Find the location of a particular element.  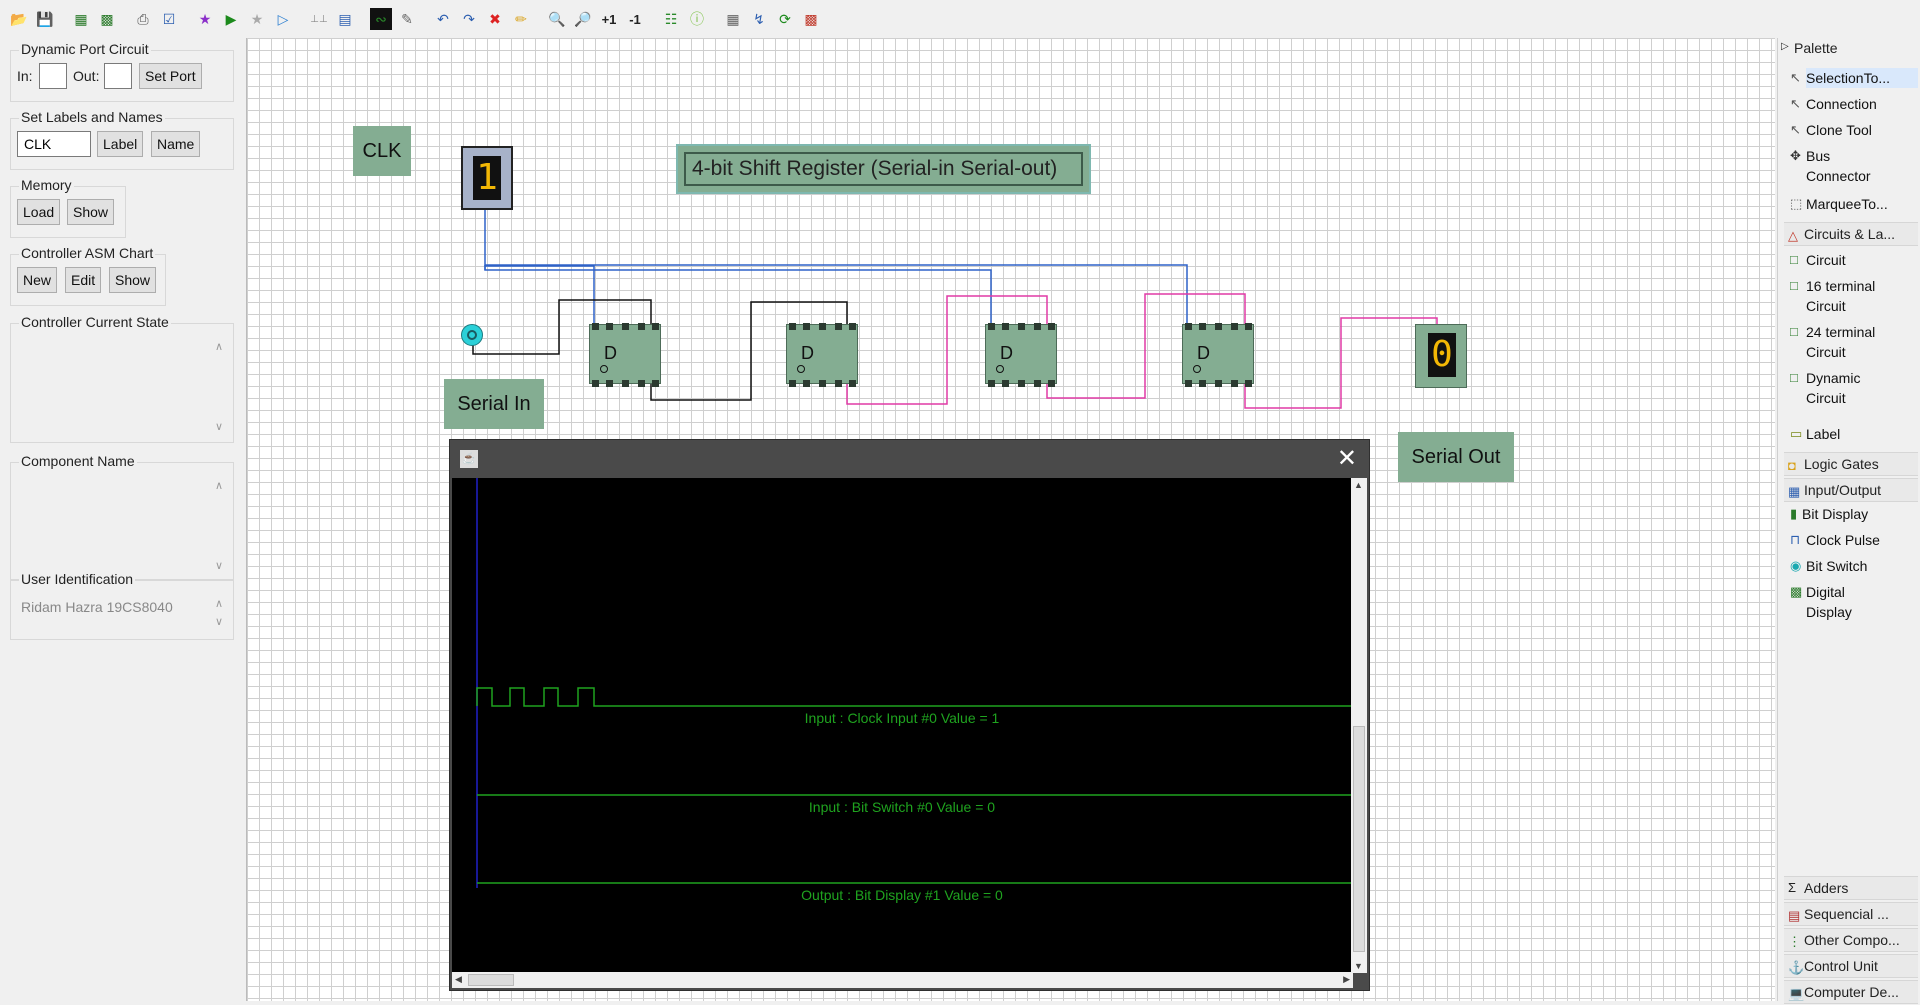

vertical-scrollbar: ▲ ▼ is located at coordinates (1359, 725).